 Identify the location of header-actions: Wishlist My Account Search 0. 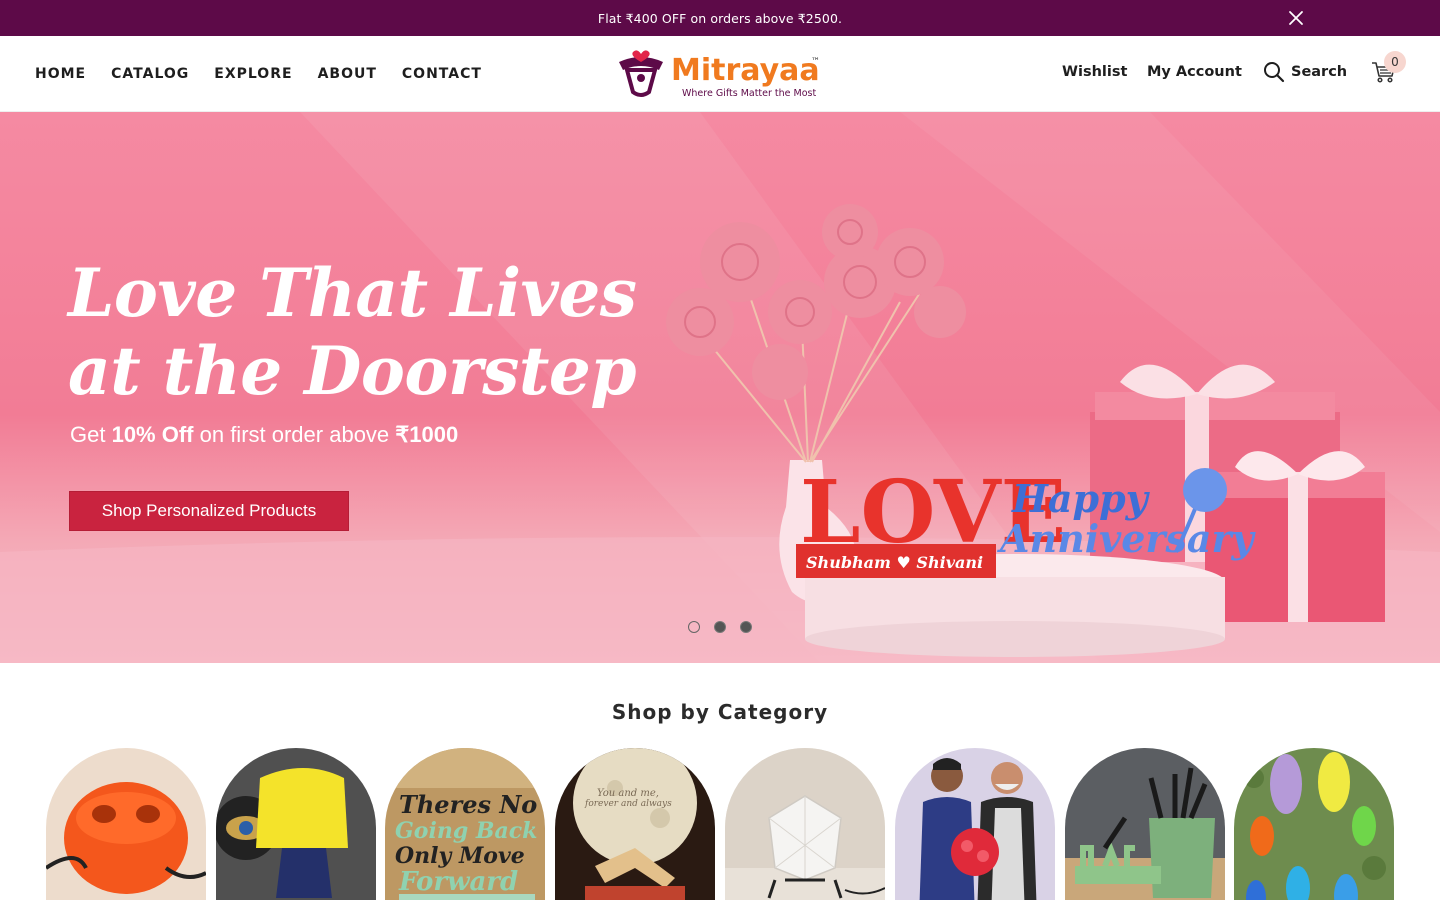
(1230, 74).